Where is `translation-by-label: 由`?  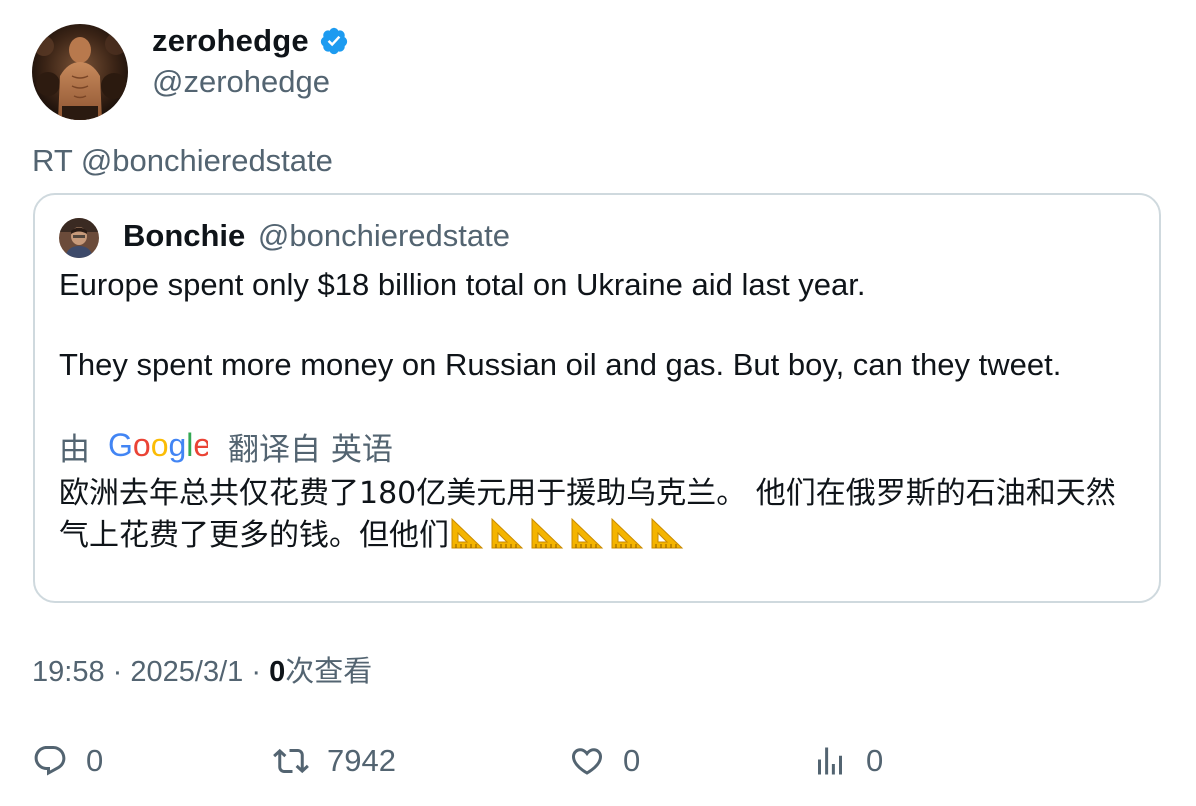
translation-by-label: 由 is located at coordinates (74, 449).